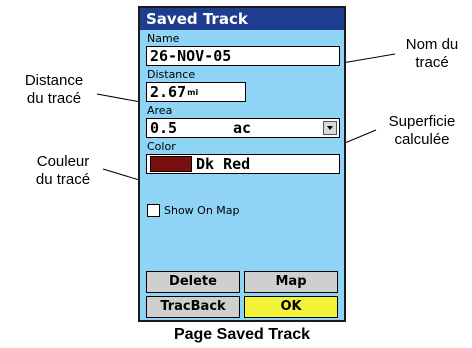  What do you see at coordinates (161, 146) in the screenshot?
I see `color-label: Color` at bounding box center [161, 146].